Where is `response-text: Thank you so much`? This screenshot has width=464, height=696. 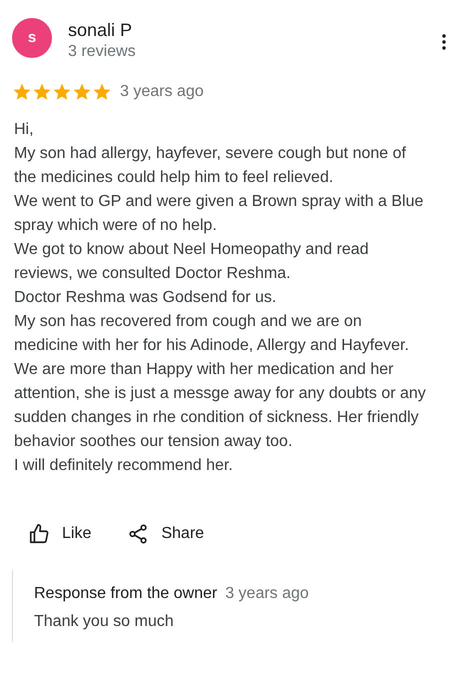 response-text: Thank you so much is located at coordinates (104, 622).